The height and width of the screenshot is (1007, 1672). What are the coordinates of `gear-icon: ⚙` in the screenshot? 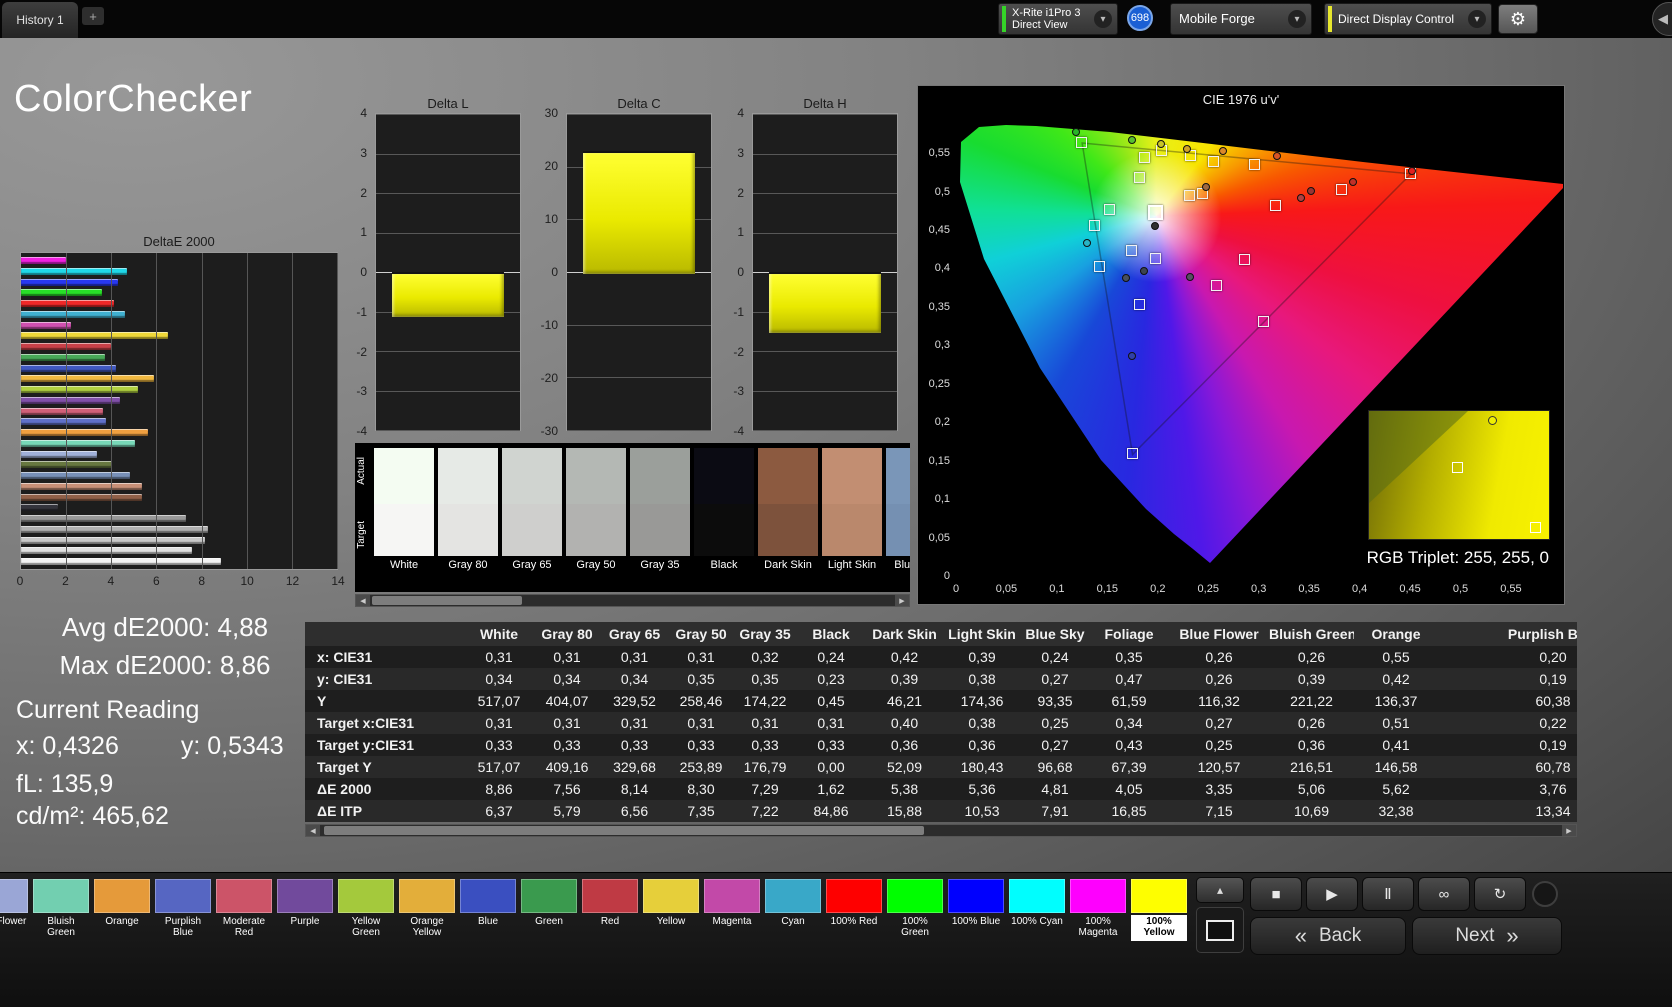 It's located at (1518, 18).